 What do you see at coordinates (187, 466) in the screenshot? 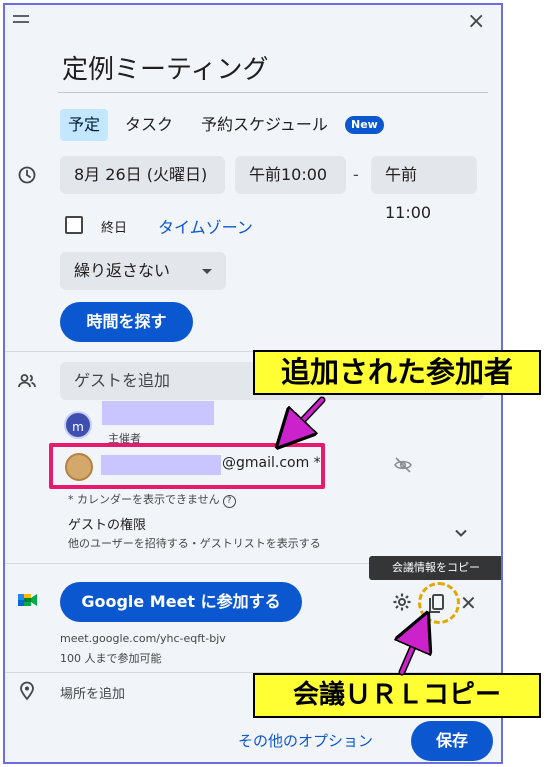
I see `guest-highlight-box` at bounding box center [187, 466].